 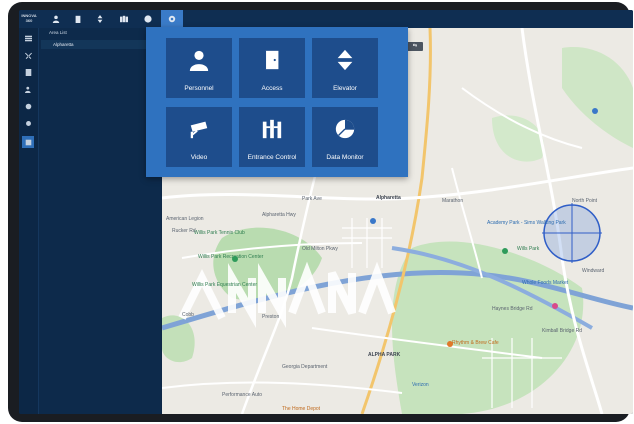 I want to click on top-bar: INNOVA 360, so click(x=326, y=19).